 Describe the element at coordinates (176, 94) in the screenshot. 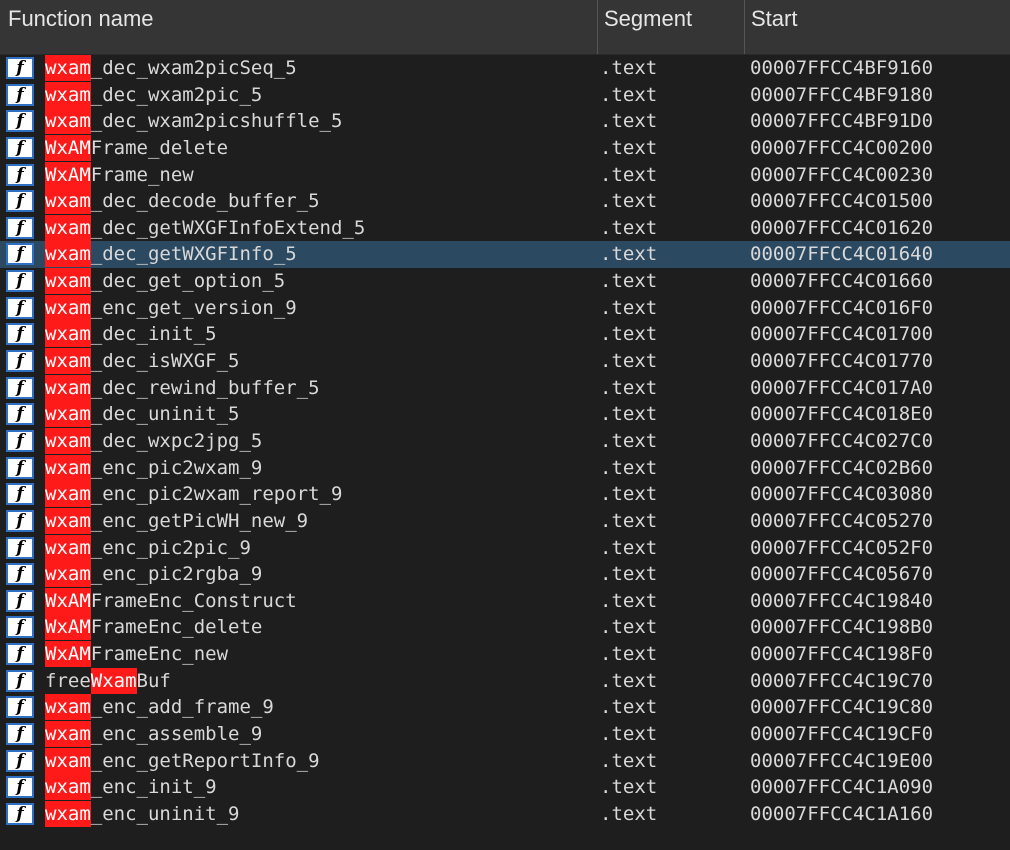

I see `function-name-suffix: _dec_wxam2pic_5` at that location.